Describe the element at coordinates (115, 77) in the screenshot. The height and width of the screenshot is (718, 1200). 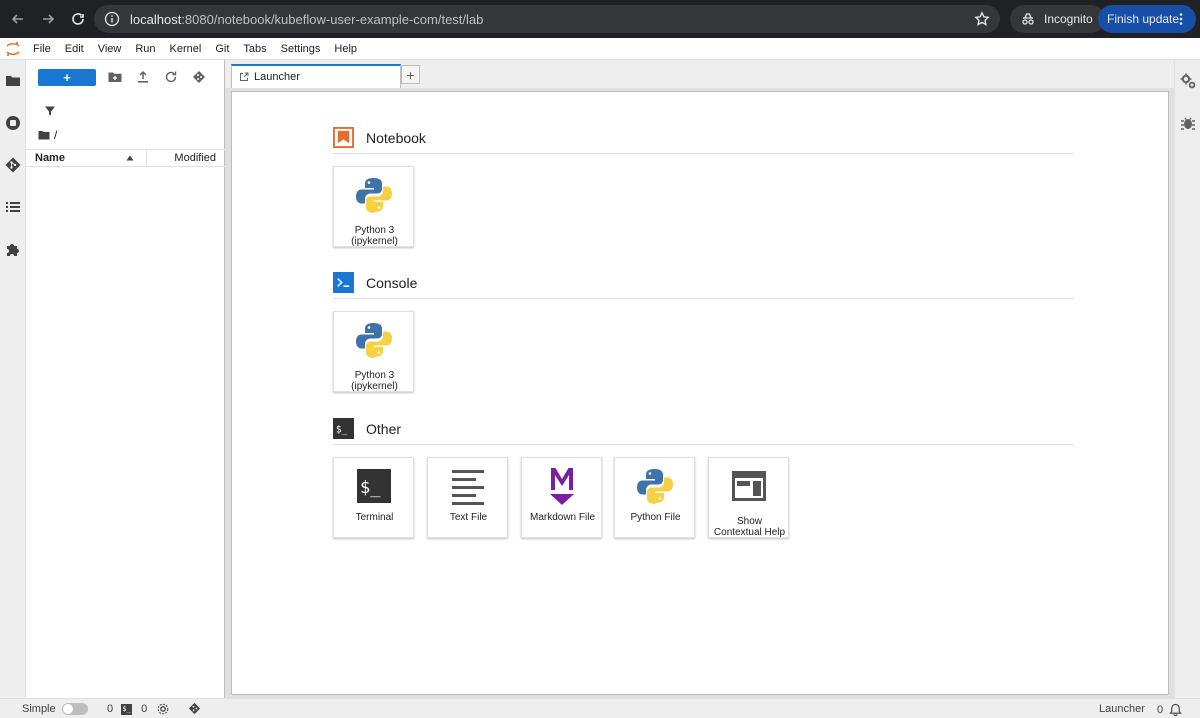
I see `new-folder-icon` at that location.